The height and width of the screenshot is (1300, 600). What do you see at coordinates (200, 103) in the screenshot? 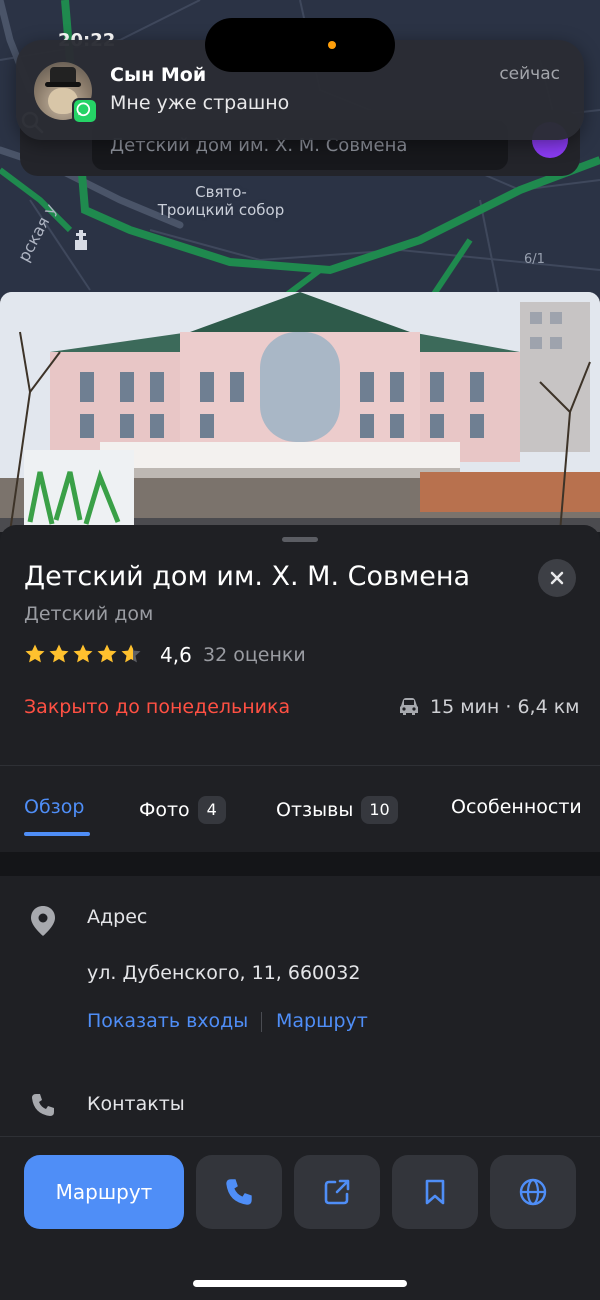
I see `notification-message: Мне уже страшно` at bounding box center [200, 103].